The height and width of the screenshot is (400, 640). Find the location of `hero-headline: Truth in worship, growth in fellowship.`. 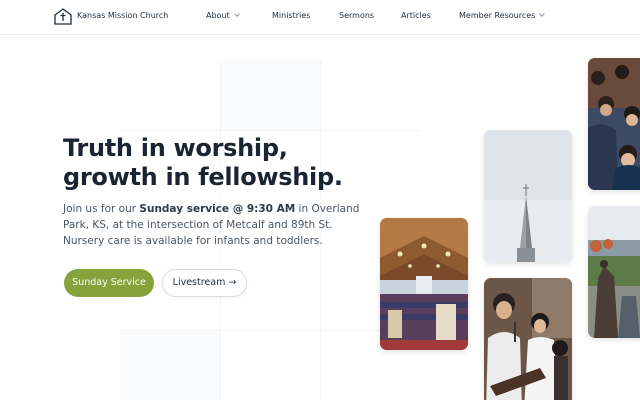

hero-headline: Truth in worship, growth in fellowship. is located at coordinates (203, 162).